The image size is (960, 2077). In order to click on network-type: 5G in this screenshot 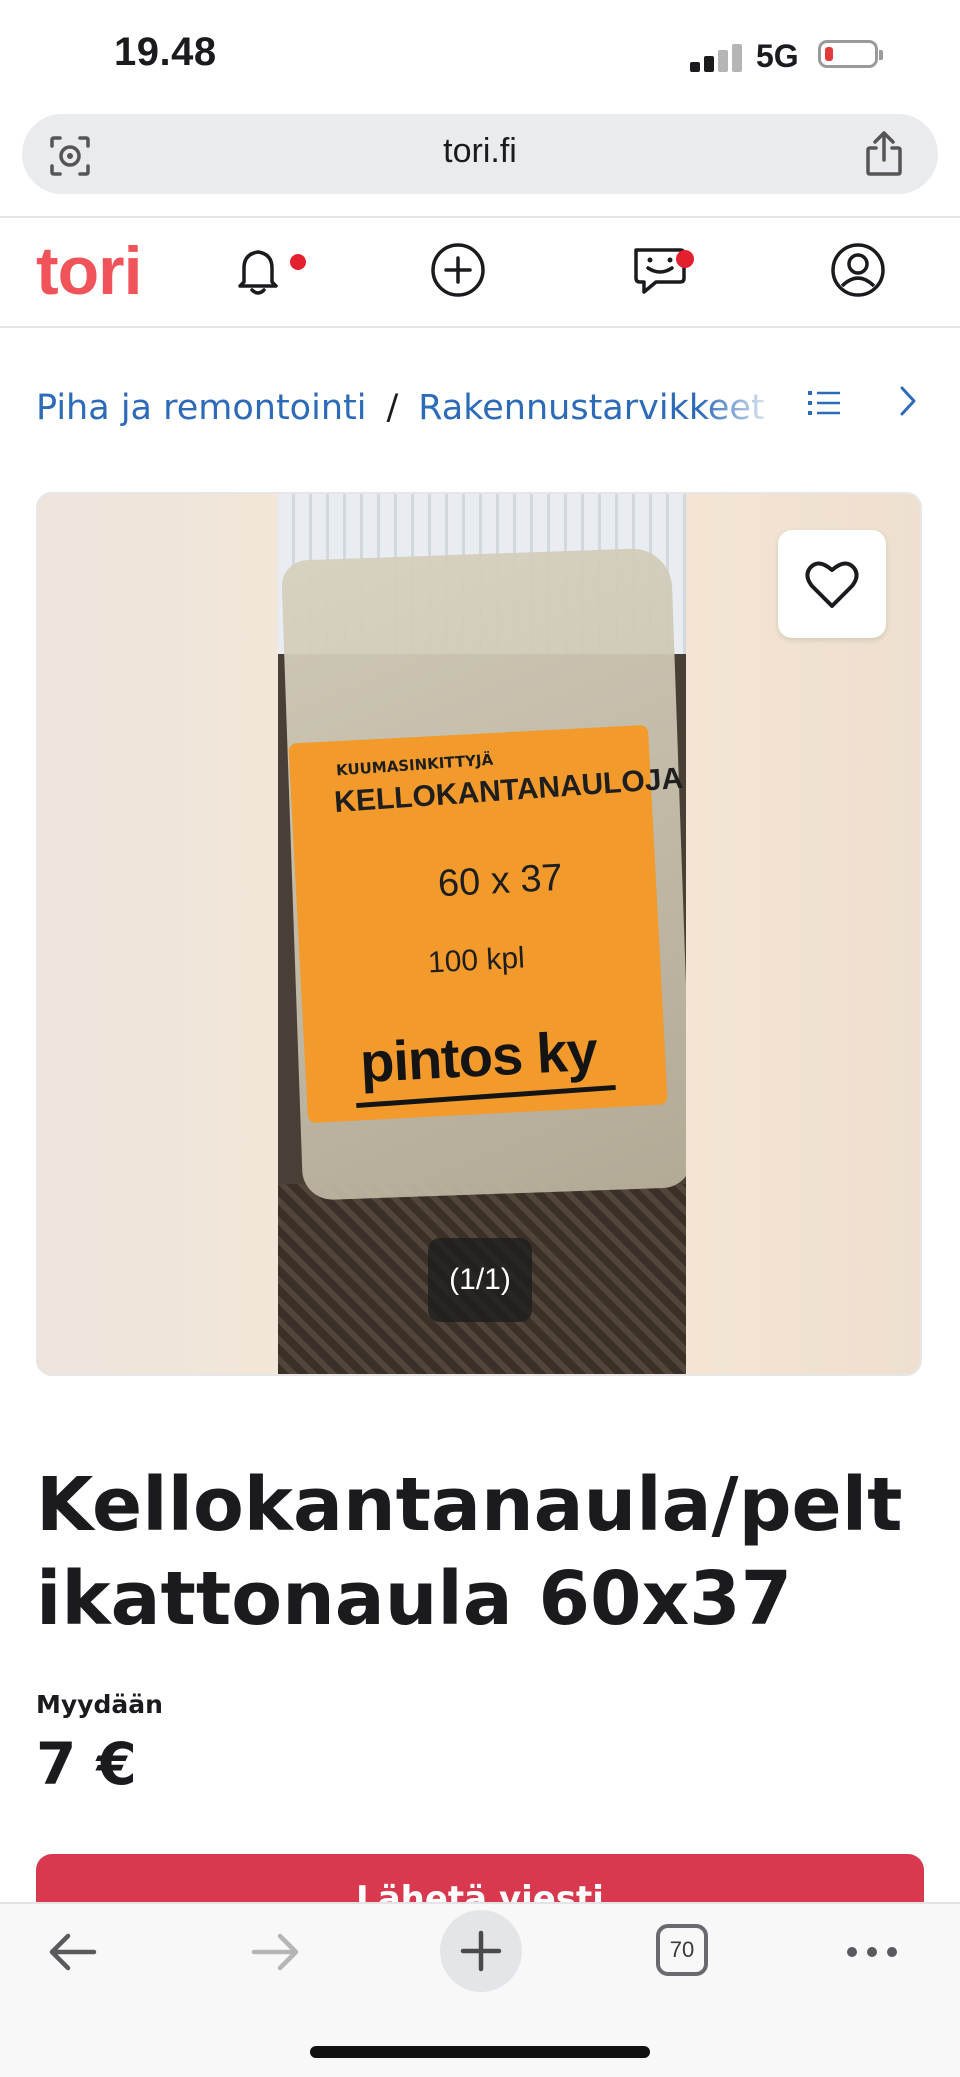, I will do `click(777, 56)`.